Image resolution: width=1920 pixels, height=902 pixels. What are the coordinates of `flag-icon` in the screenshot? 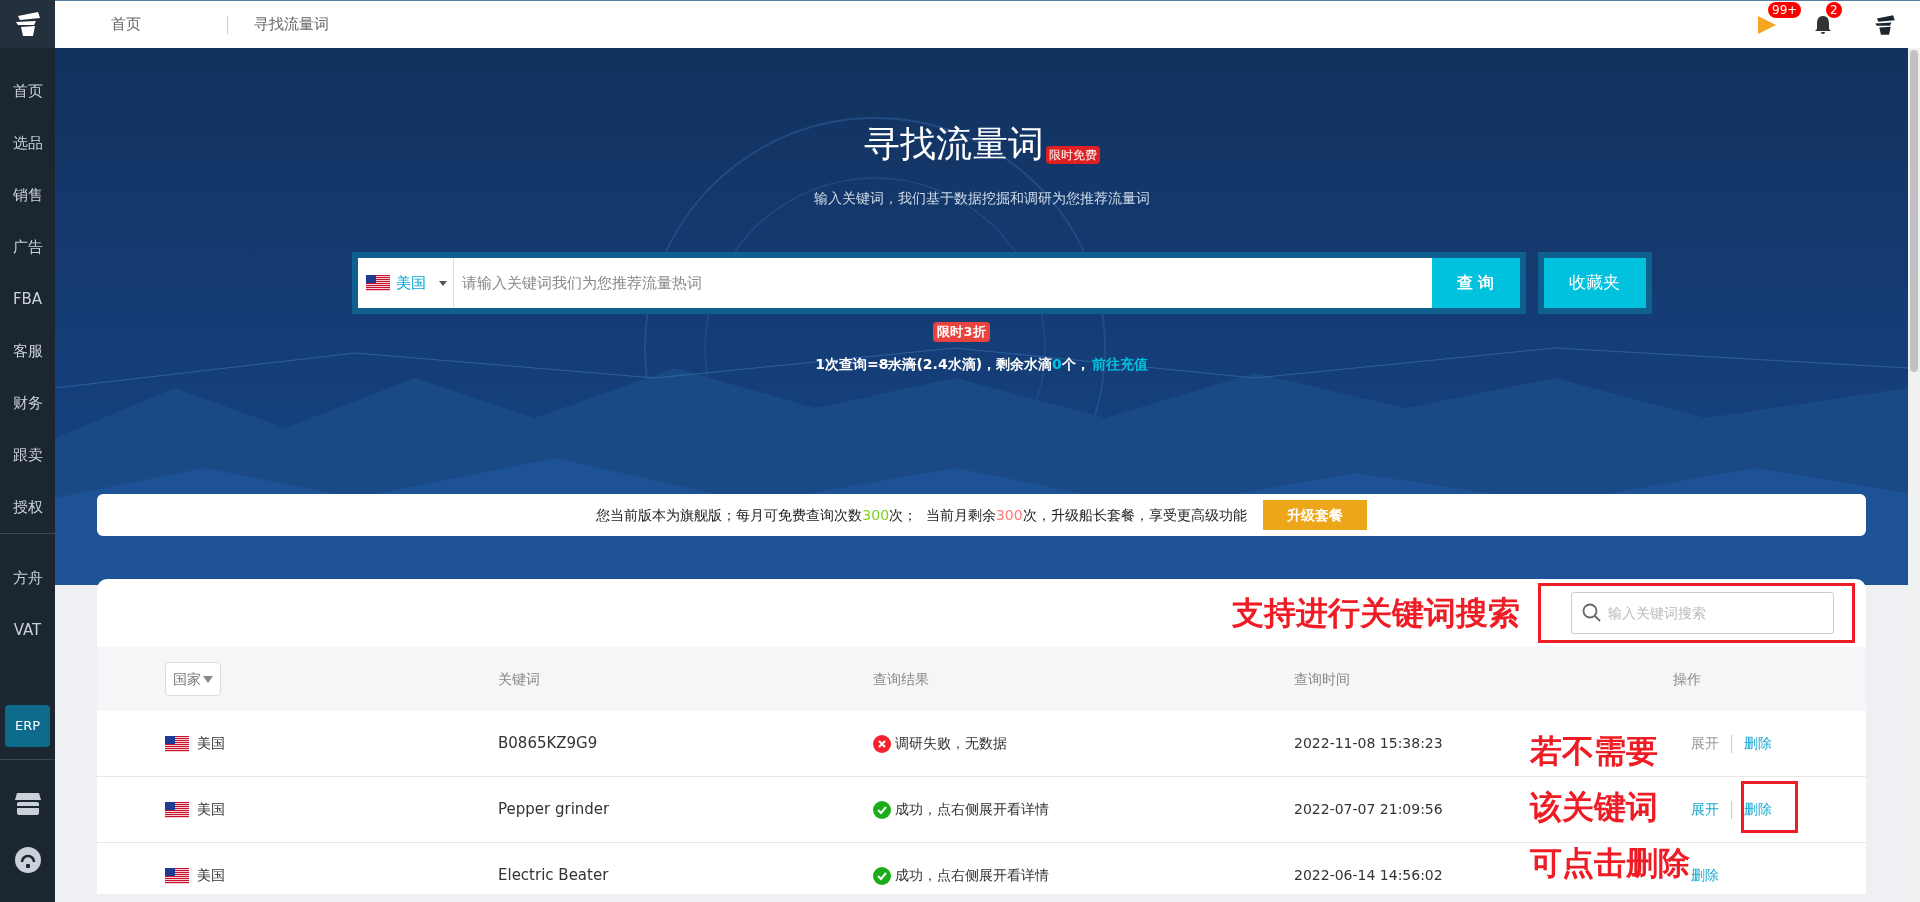 It's located at (1767, 24).